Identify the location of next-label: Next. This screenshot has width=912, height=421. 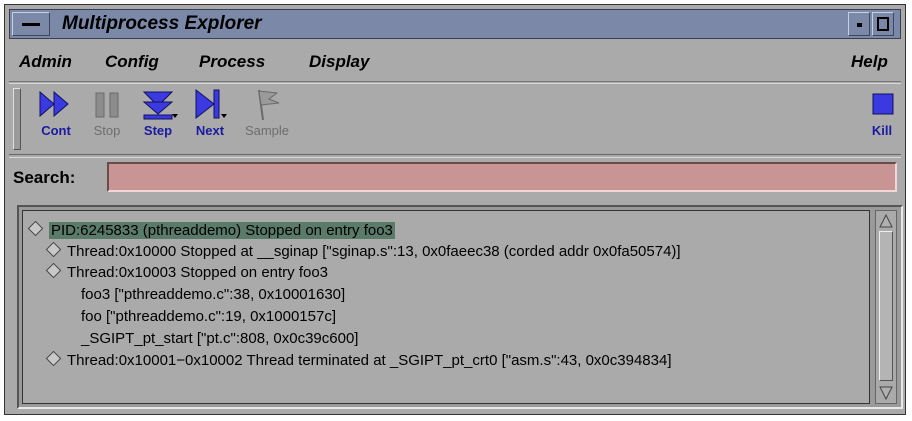
(210, 130).